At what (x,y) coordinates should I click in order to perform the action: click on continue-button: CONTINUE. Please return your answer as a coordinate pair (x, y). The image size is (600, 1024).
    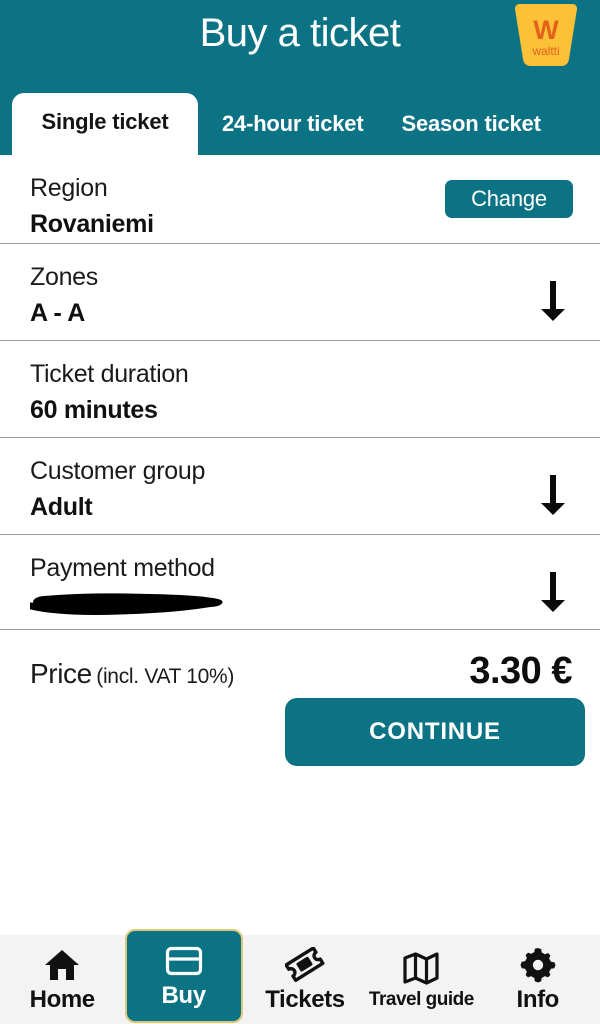
    Looking at the image, I should click on (435, 732).